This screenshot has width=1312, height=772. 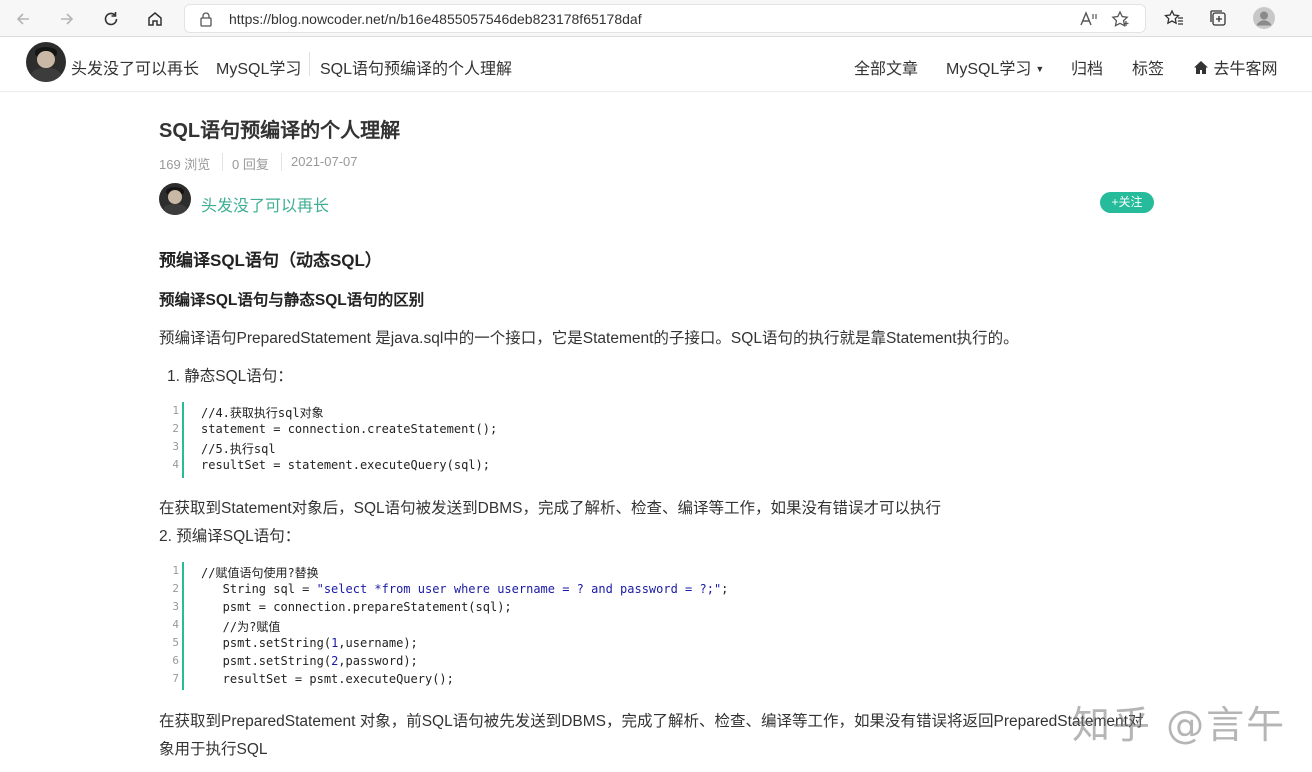 What do you see at coordinates (185, 164) in the screenshot?
I see `view-count: 169 浏览` at bounding box center [185, 164].